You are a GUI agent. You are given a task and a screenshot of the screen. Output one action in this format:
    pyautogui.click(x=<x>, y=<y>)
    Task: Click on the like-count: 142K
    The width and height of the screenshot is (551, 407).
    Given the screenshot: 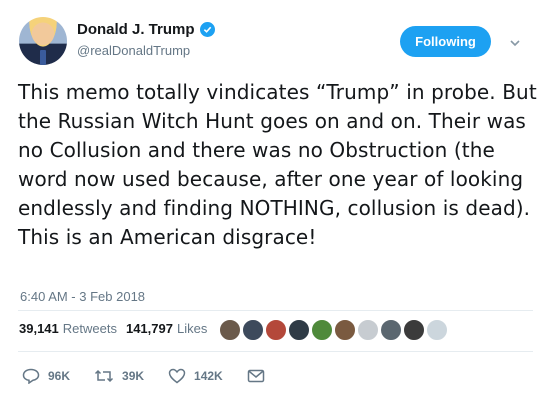 What is the action you would take?
    pyautogui.click(x=208, y=376)
    